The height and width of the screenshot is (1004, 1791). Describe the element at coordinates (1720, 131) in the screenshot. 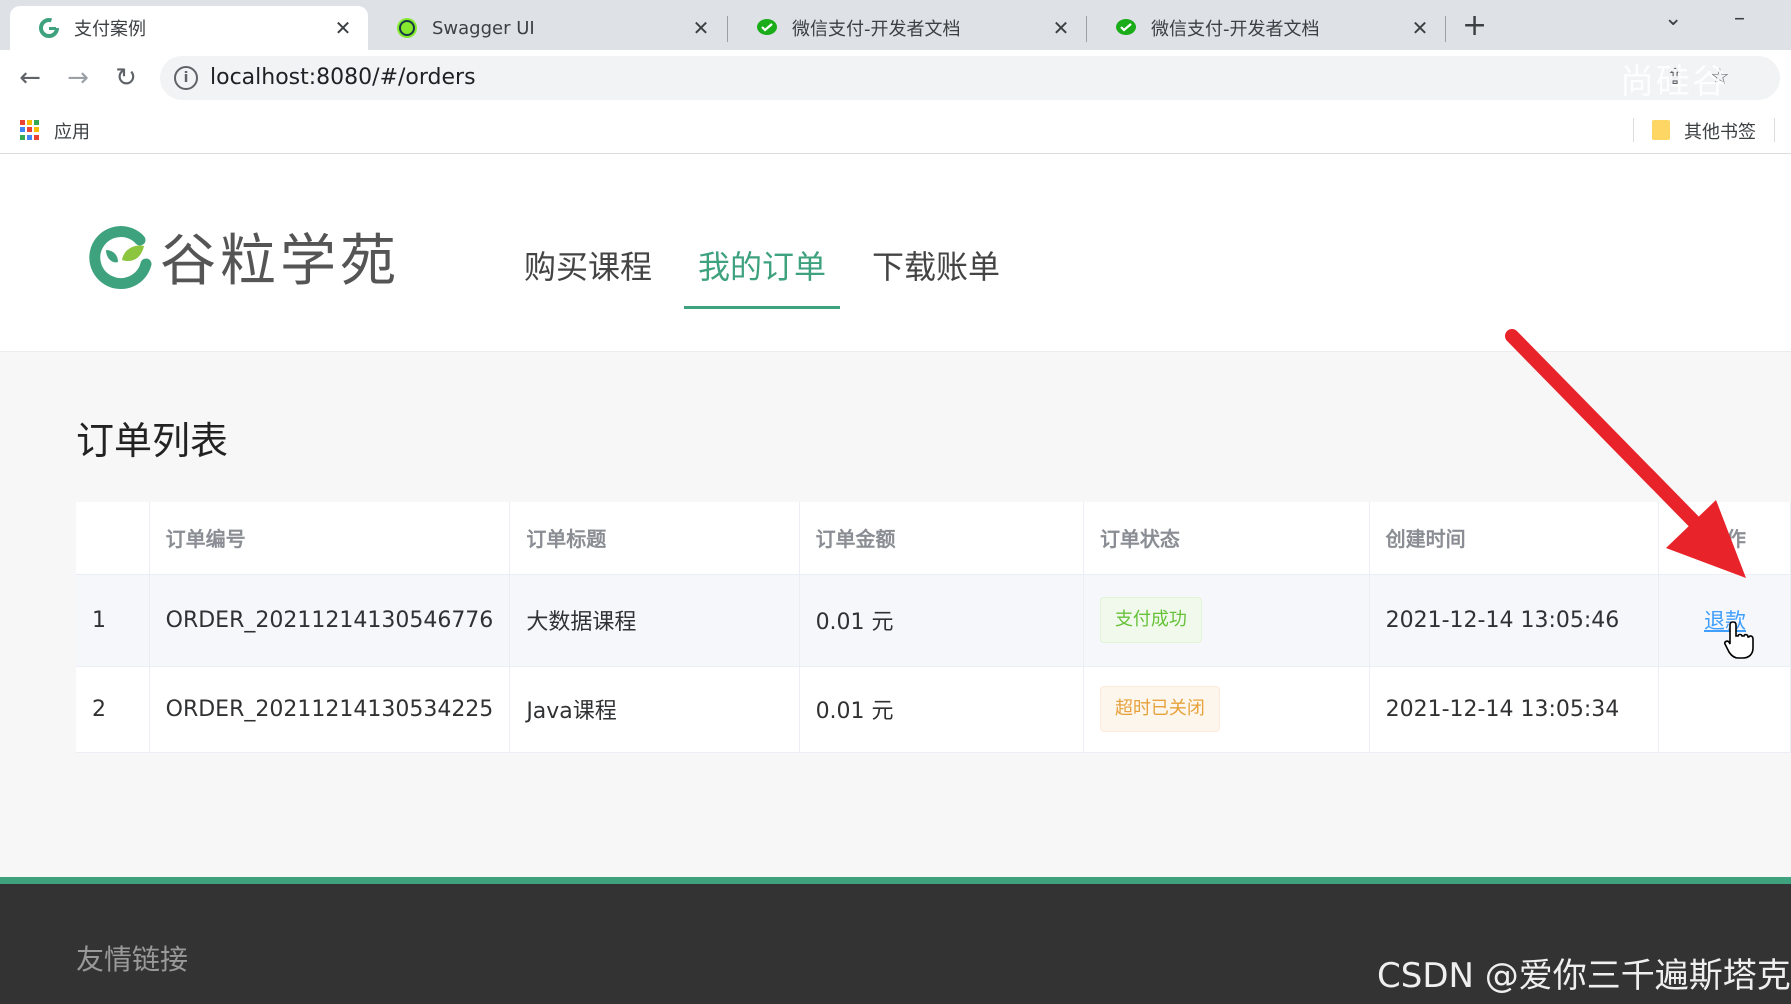

I see `bookmark-other: 其他书签` at that location.